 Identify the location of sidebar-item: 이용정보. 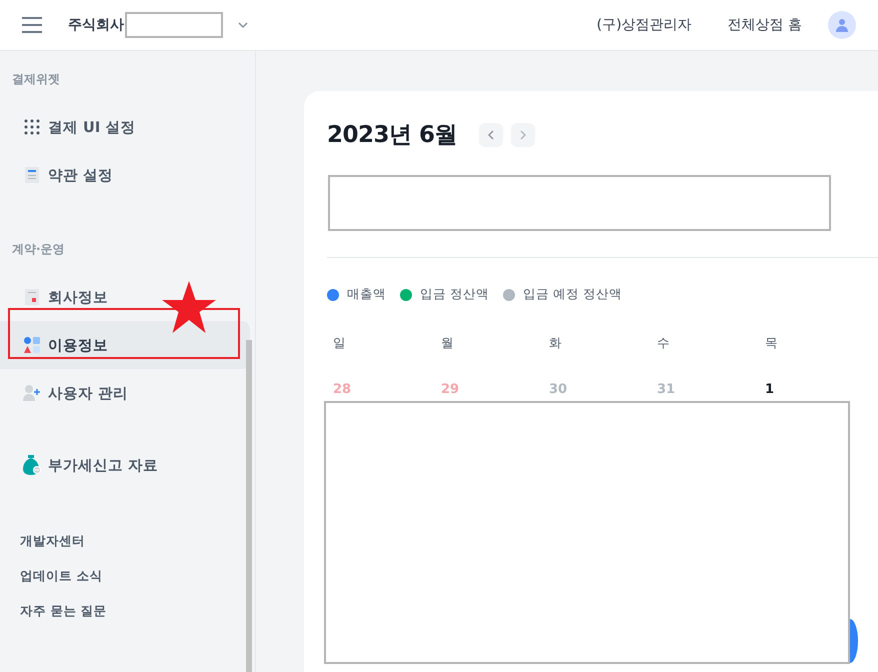
(125, 345).